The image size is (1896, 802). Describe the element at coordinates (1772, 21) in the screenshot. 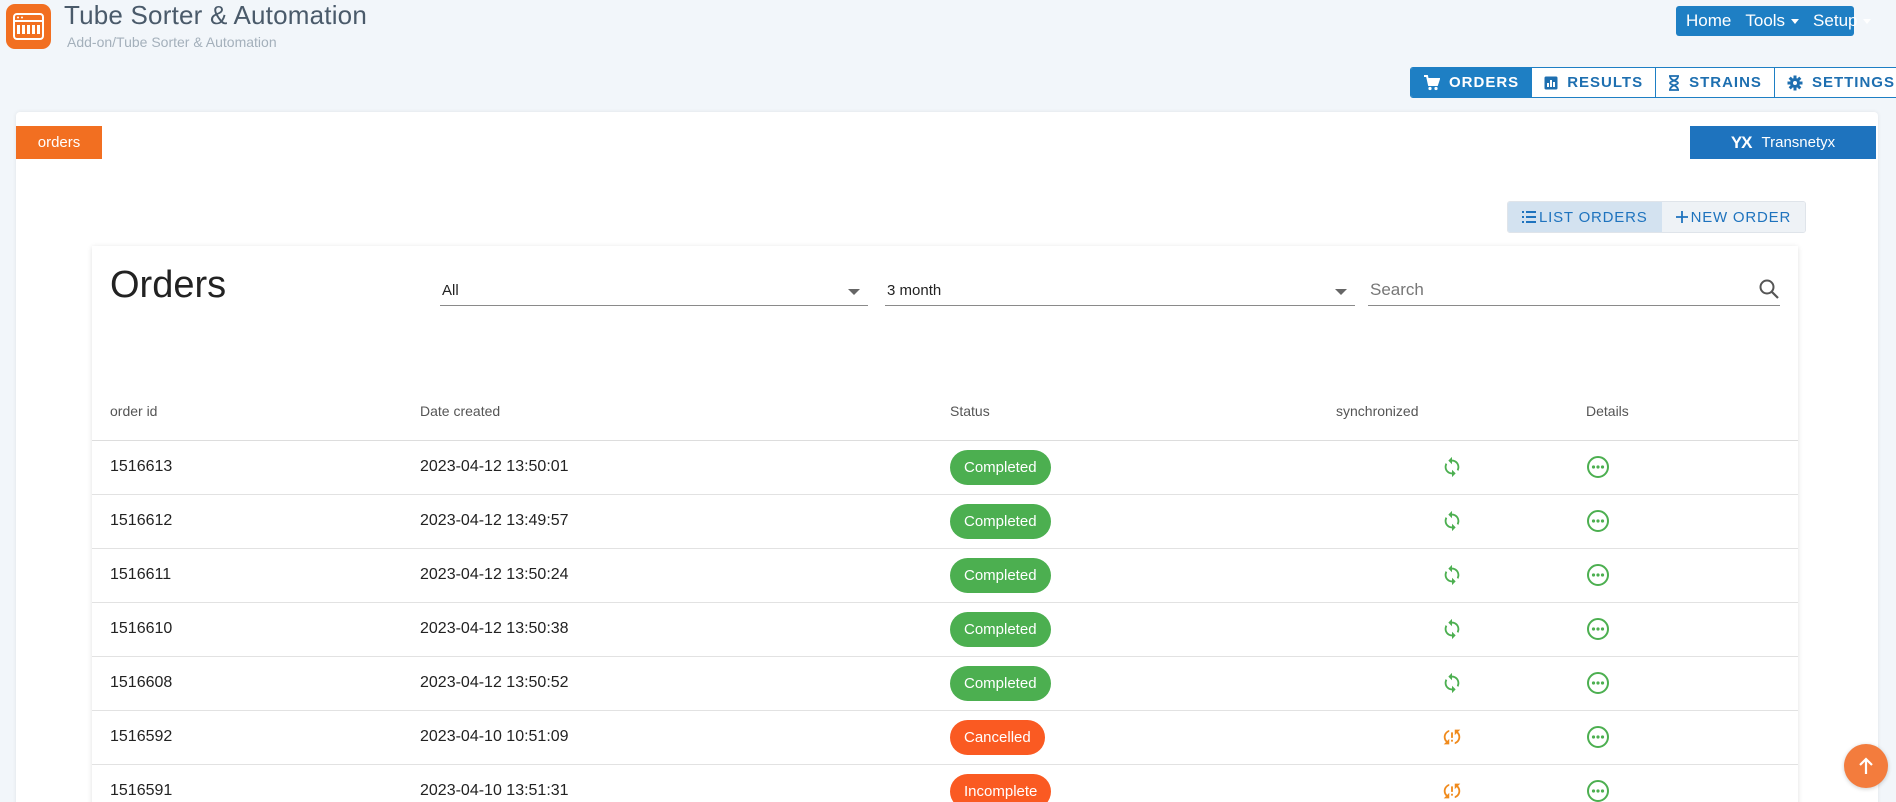

I see `nav-tools-dropdown: Tools` at that location.